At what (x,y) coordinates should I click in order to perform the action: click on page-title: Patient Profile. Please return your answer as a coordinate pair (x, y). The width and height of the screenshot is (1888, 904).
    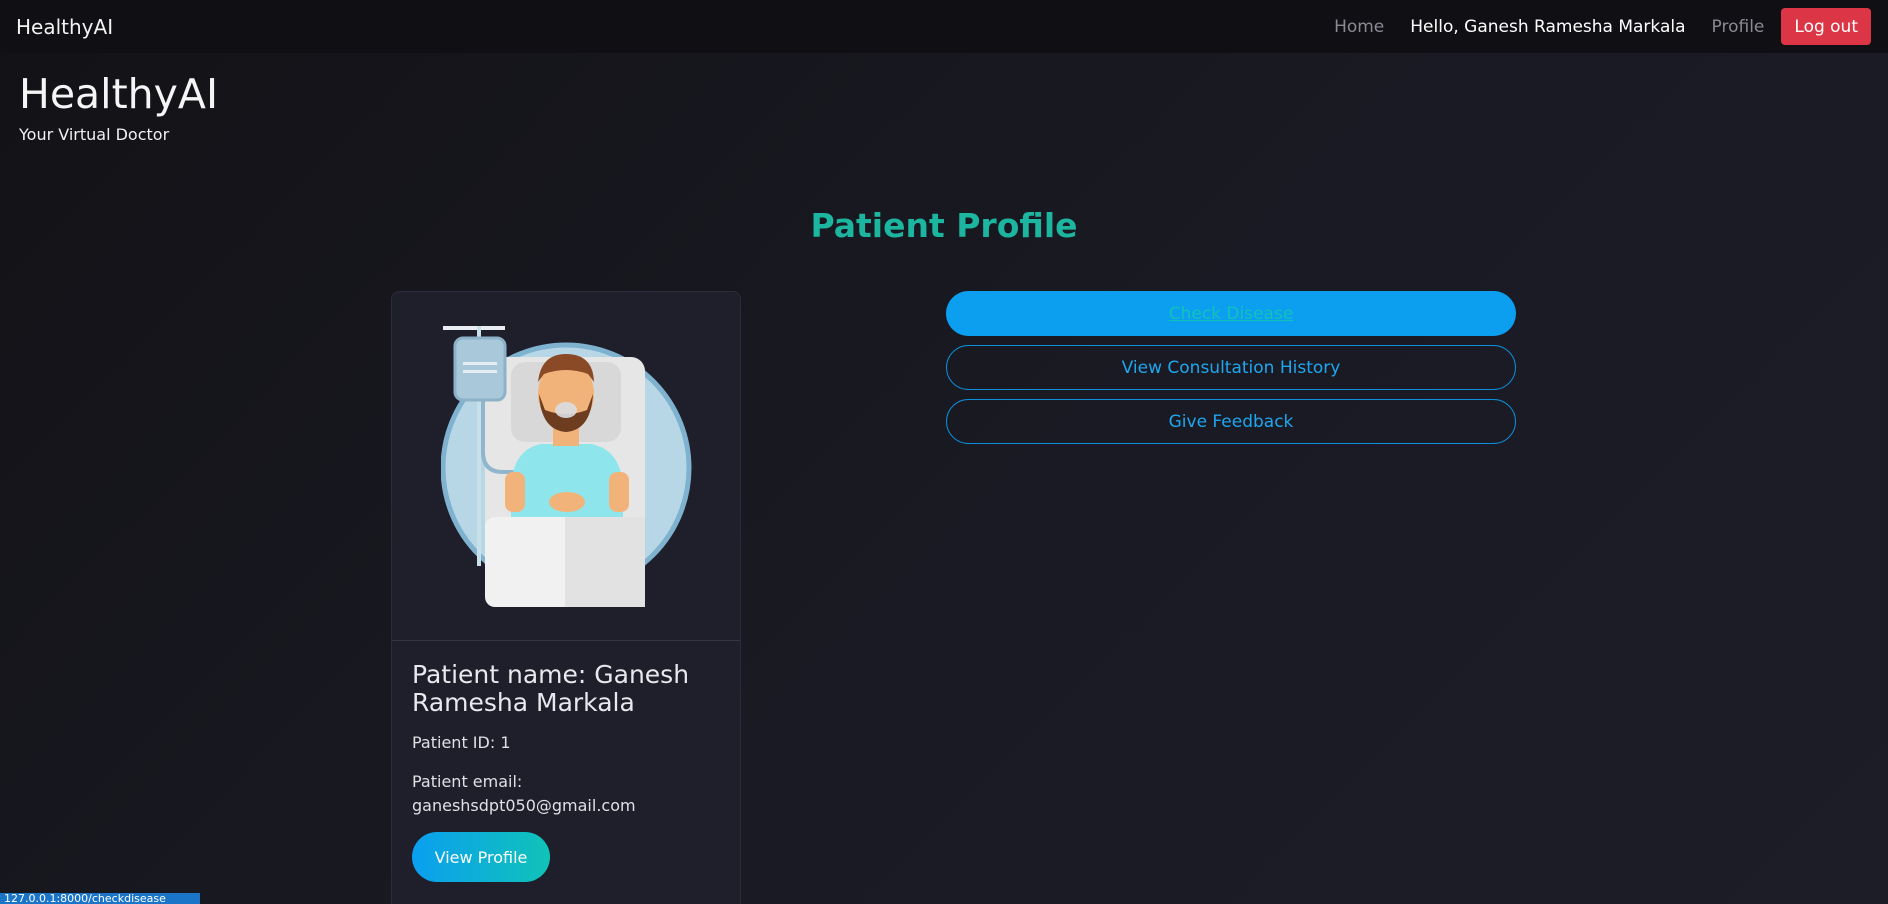
    Looking at the image, I should click on (944, 225).